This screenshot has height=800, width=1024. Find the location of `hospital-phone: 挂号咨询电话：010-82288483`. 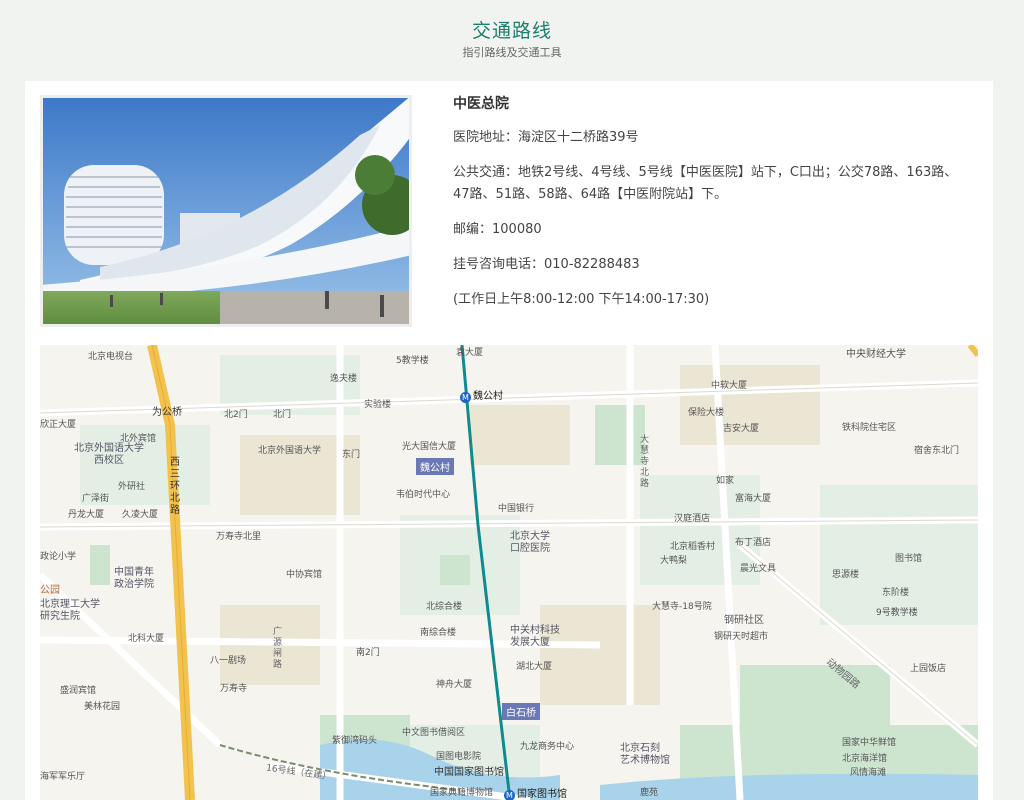

hospital-phone: 挂号咨询电话：010-82288483 is located at coordinates (546, 264).